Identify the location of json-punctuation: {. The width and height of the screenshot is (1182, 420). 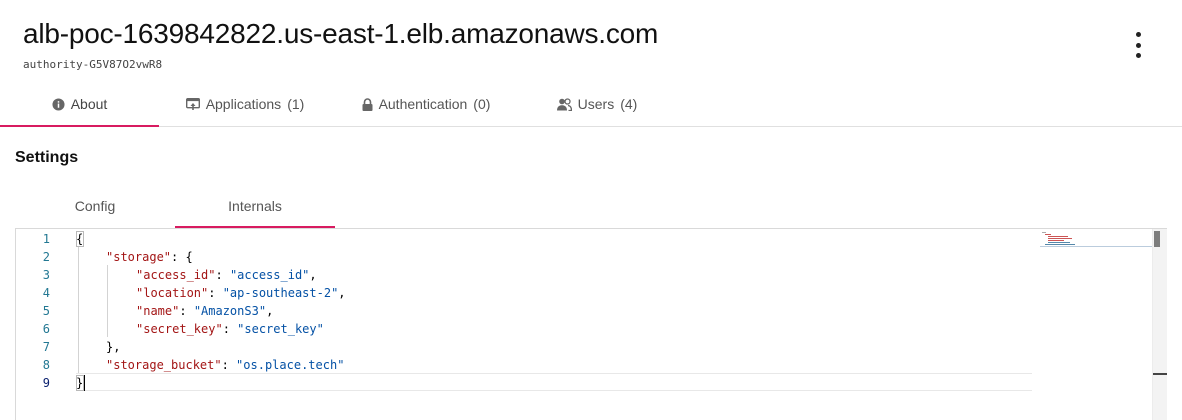
(80, 239).